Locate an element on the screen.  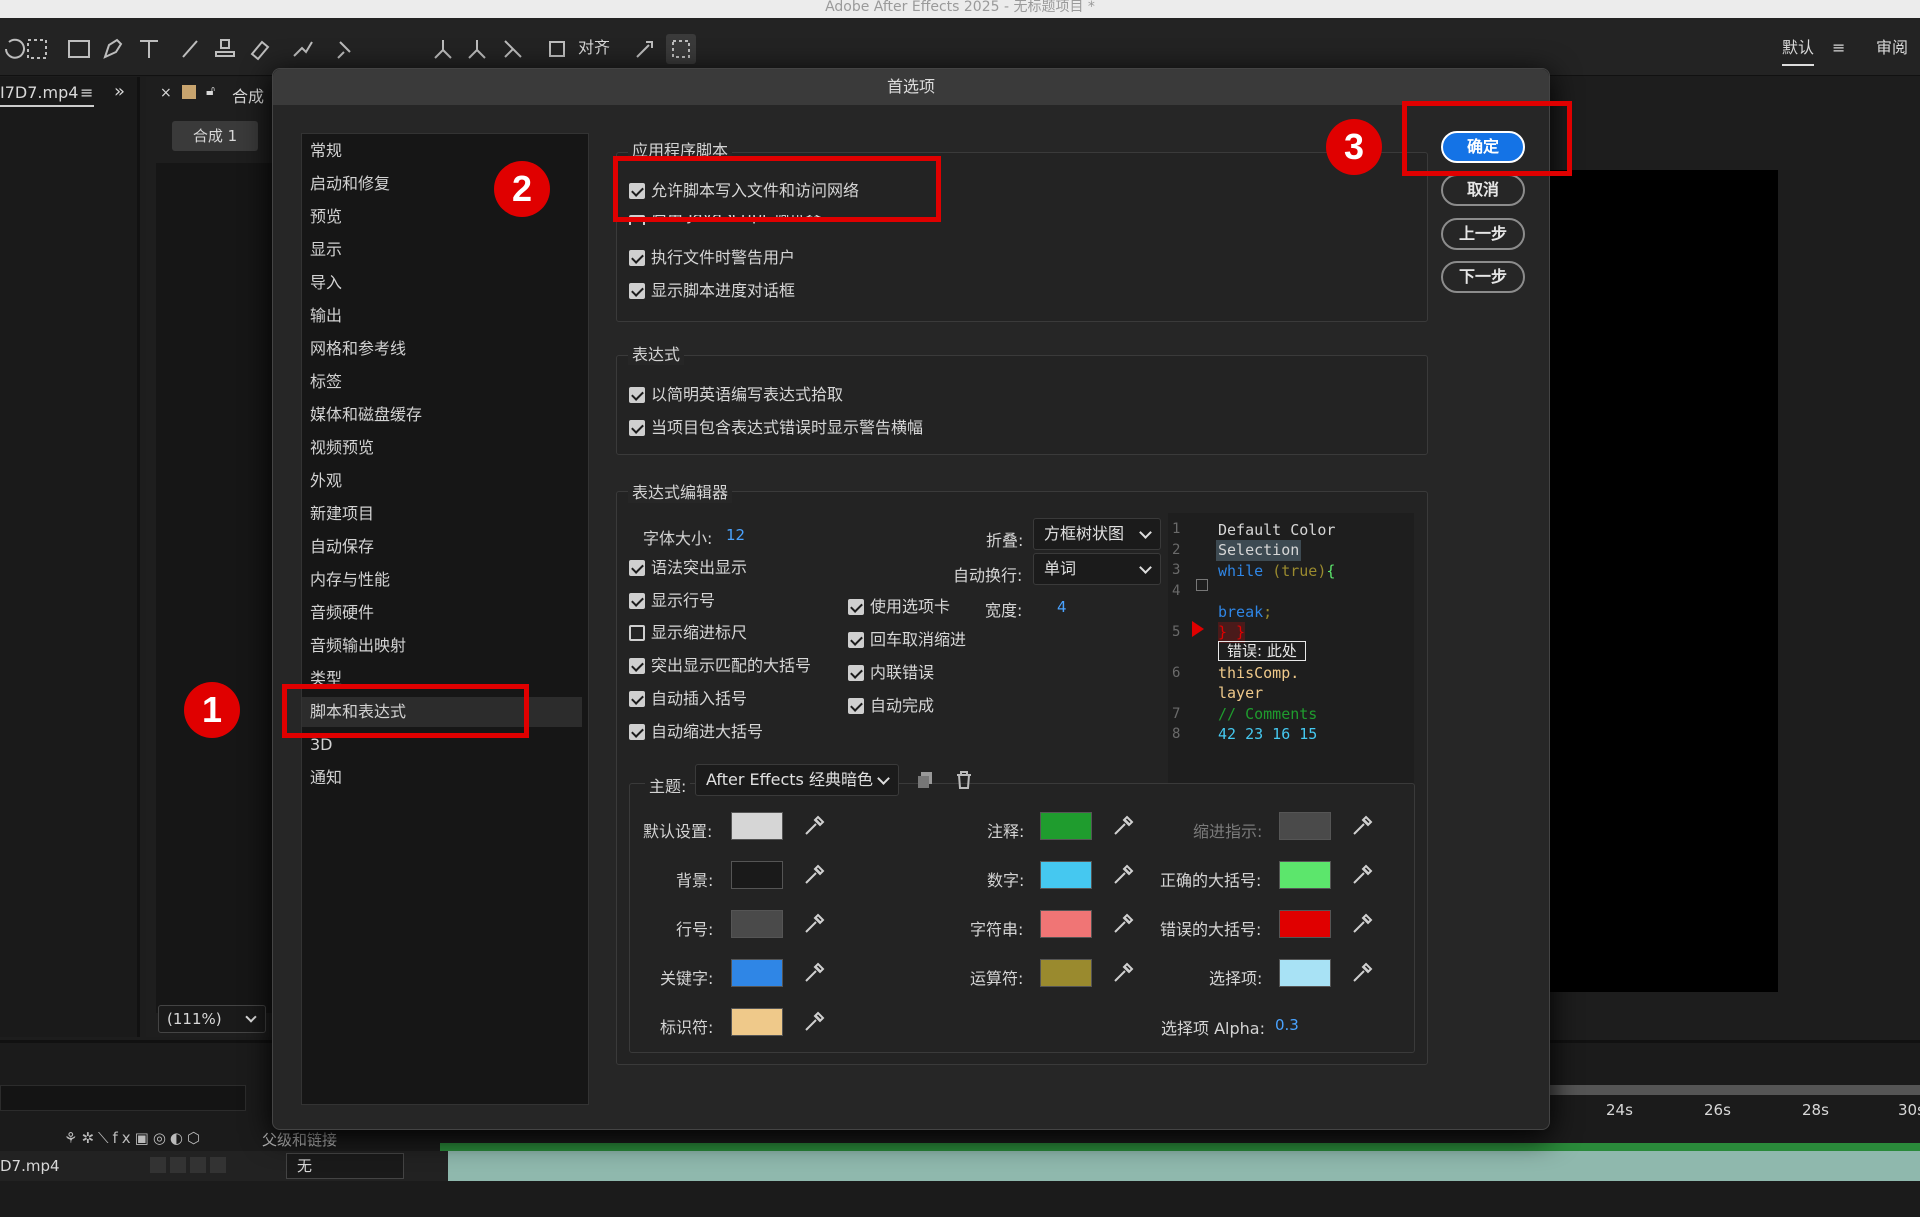
snap-options-icon is located at coordinates (645, 49).